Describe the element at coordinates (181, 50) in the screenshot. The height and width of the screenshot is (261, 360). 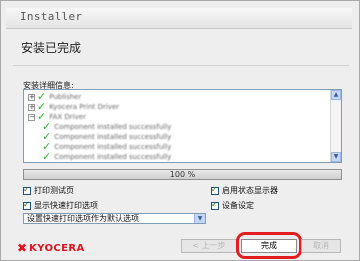
I see `header-panel: 安装已完成` at that location.